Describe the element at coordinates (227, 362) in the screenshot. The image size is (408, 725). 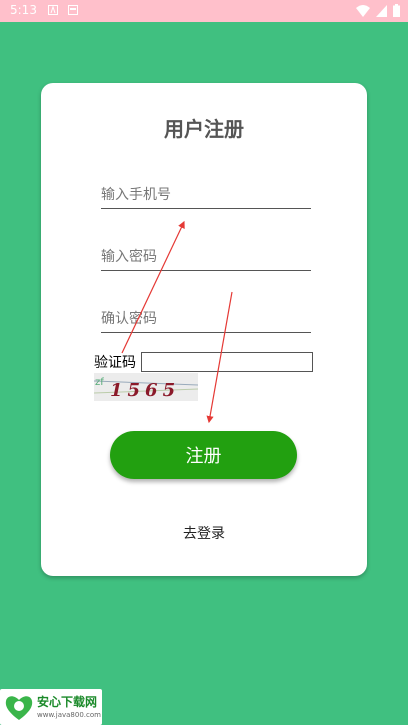
I see `captcha-input` at that location.